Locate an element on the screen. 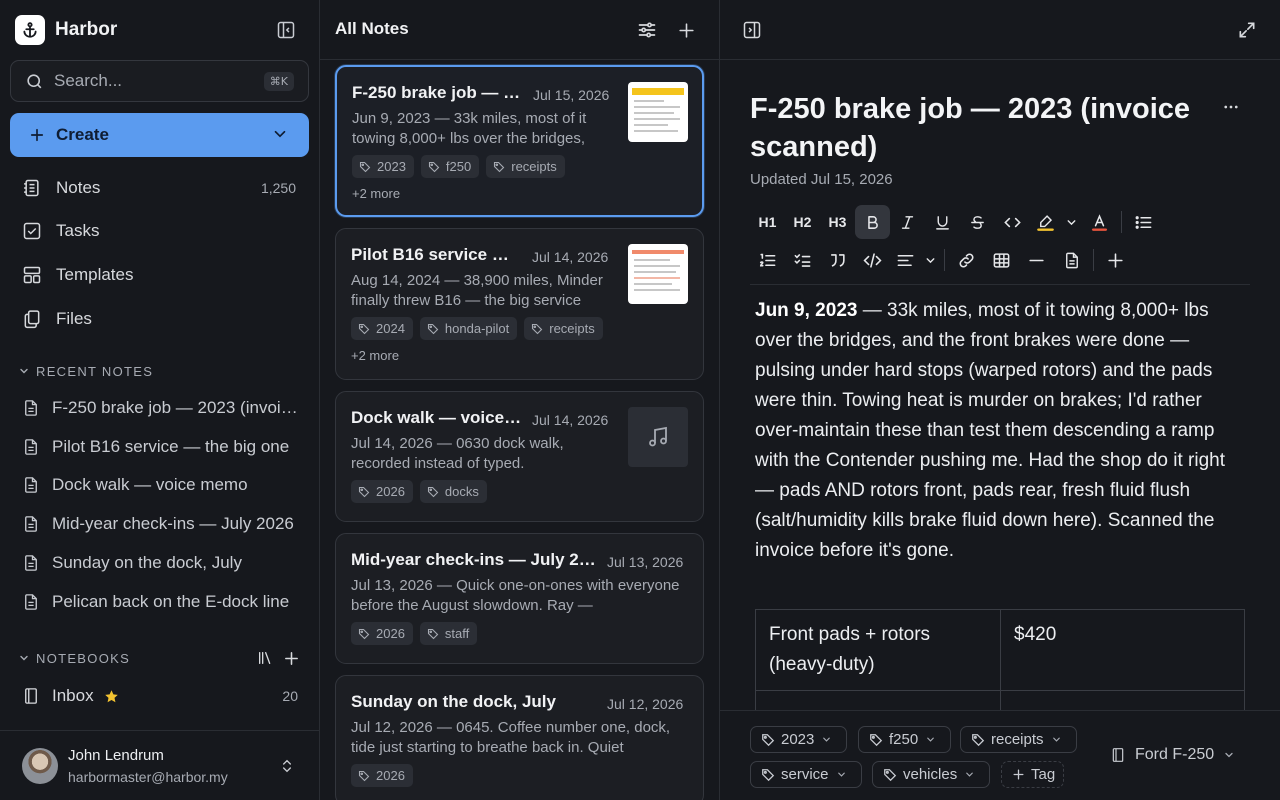  nav-notes: Notes 1,250 is located at coordinates (160, 188).